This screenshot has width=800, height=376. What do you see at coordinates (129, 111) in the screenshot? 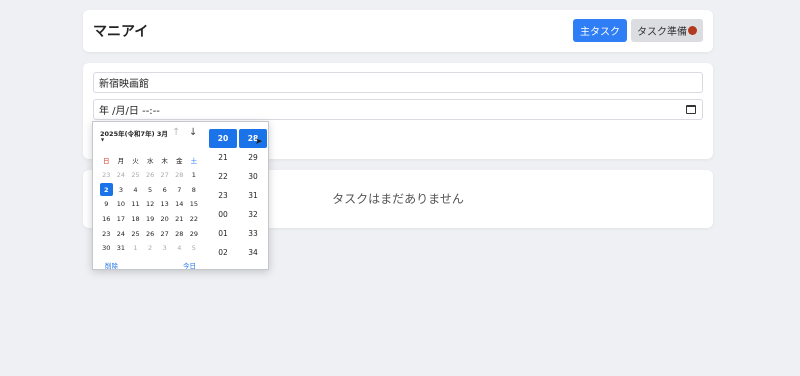
I see `datetime-value: 年 /月/日 --:--` at bounding box center [129, 111].